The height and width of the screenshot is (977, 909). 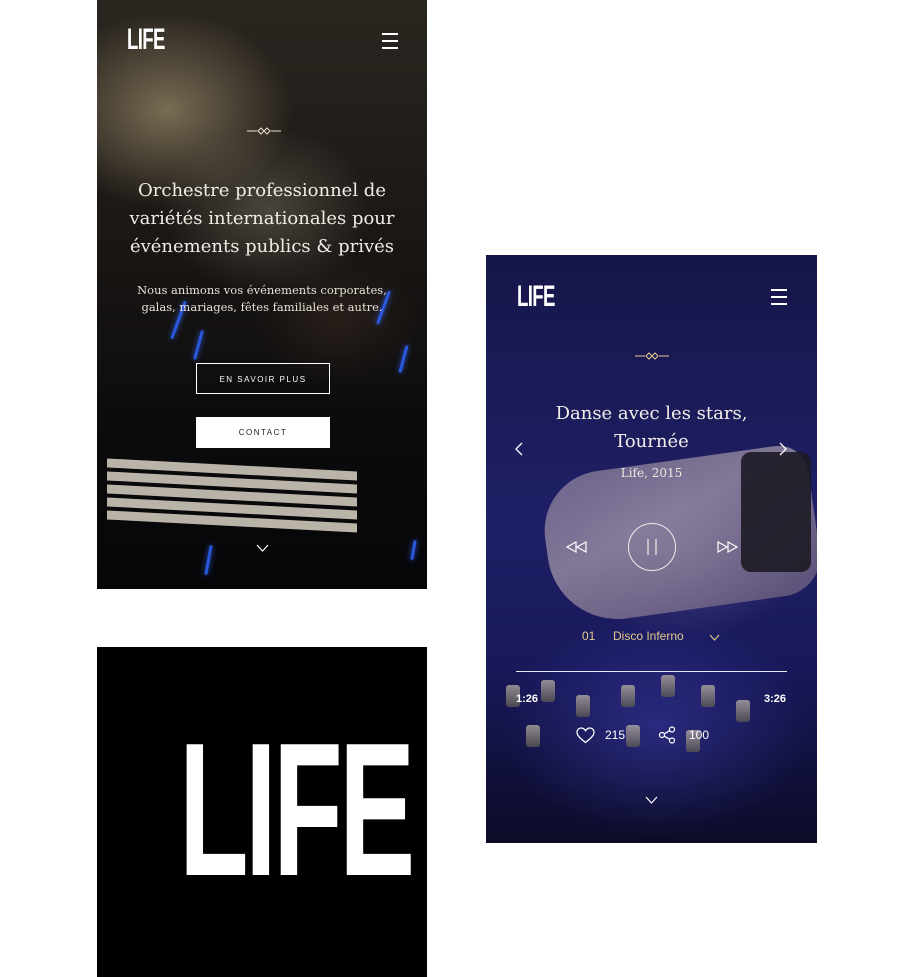 I want to click on time-elapsed: 1:26, so click(x=527, y=699).